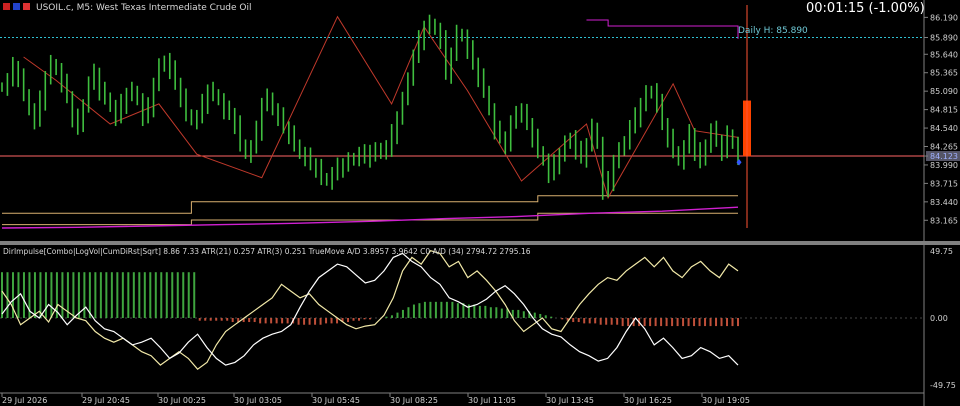  Describe the element at coordinates (258, 400) in the screenshot. I see `time-tick-label: 30 Jul 03:05` at that location.